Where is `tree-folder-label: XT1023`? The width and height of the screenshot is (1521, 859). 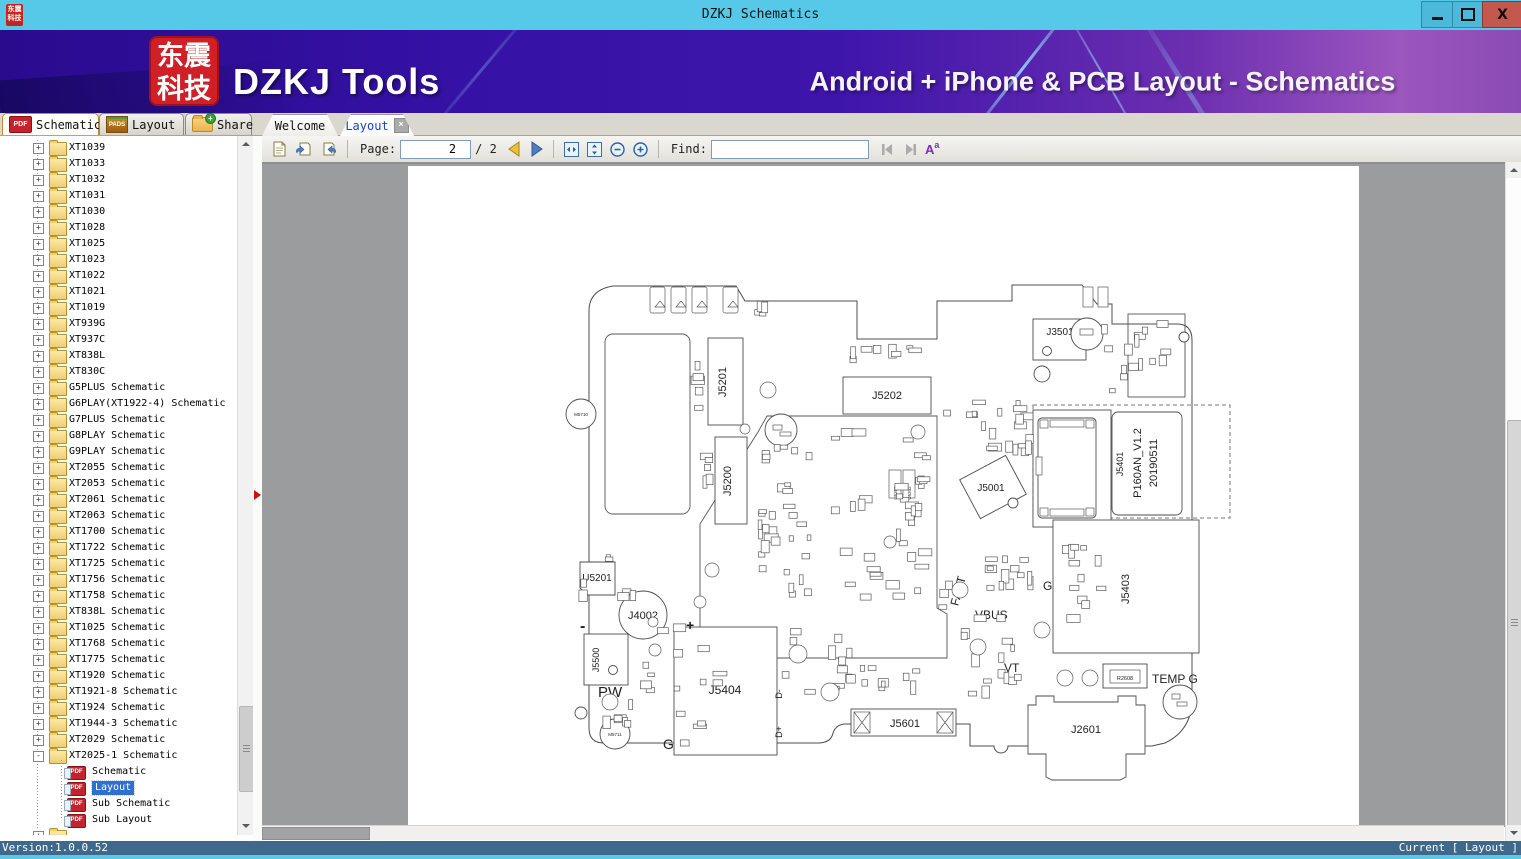 tree-folder-label: XT1023 is located at coordinates (87, 260).